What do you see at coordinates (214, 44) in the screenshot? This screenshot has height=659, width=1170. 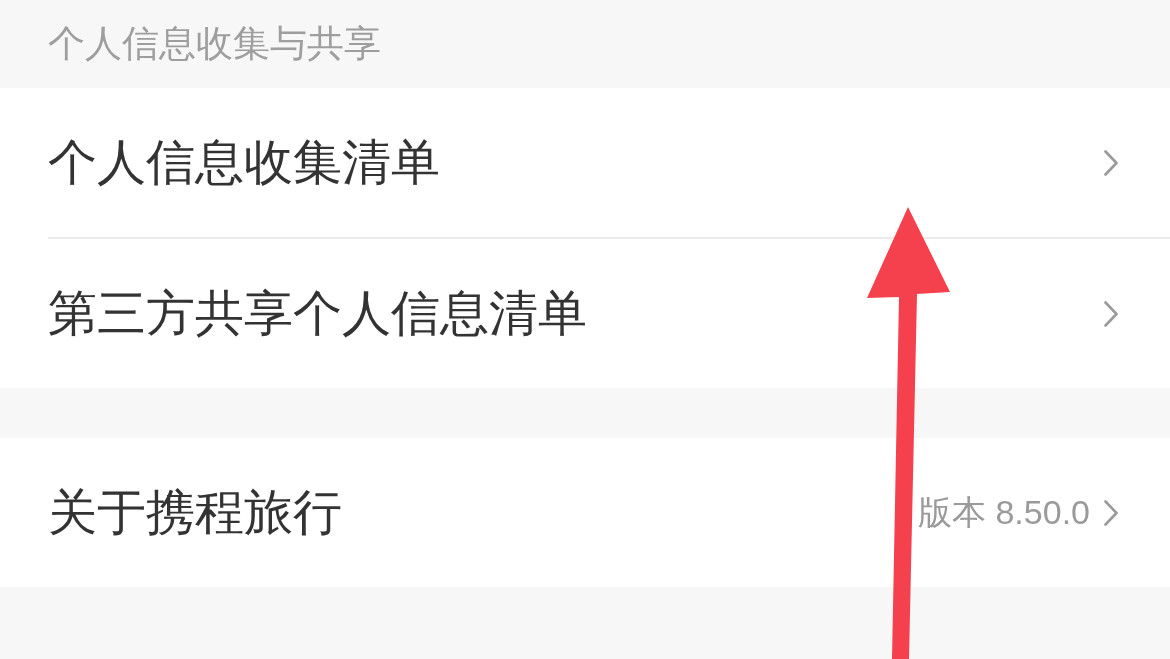 I see `section-header: 个人信息收集与共享` at bounding box center [214, 44].